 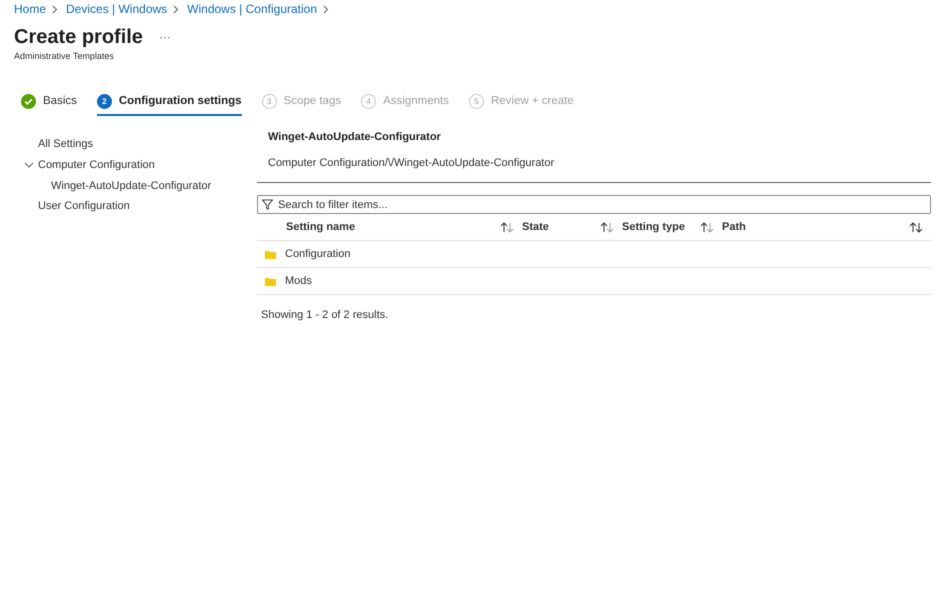 What do you see at coordinates (29, 165) in the screenshot?
I see `caret-icon` at bounding box center [29, 165].